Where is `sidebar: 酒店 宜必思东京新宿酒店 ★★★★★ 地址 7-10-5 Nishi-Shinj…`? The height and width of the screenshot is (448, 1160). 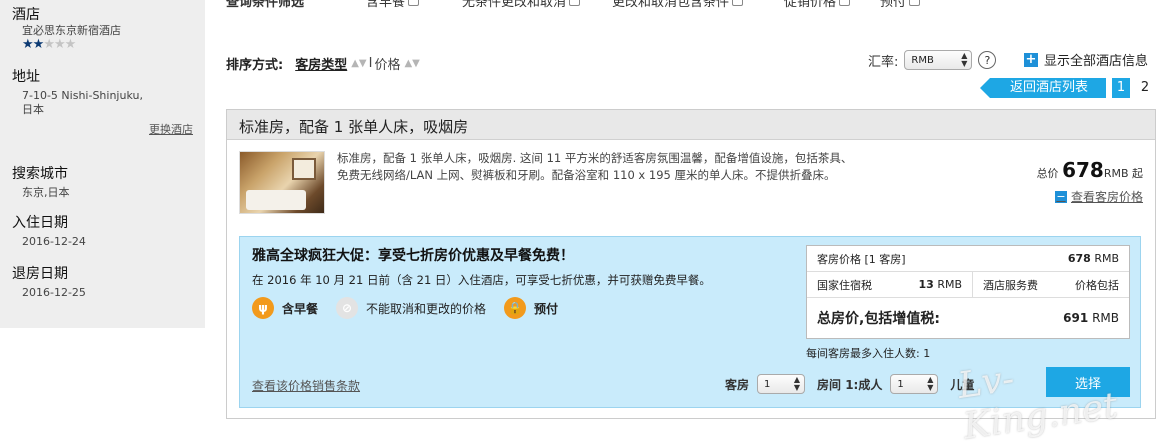 sidebar: 酒店 宜必思东京新宿酒店 ★★★★★ 地址 7-10-5 Nishi-Shinj… is located at coordinates (102, 164).